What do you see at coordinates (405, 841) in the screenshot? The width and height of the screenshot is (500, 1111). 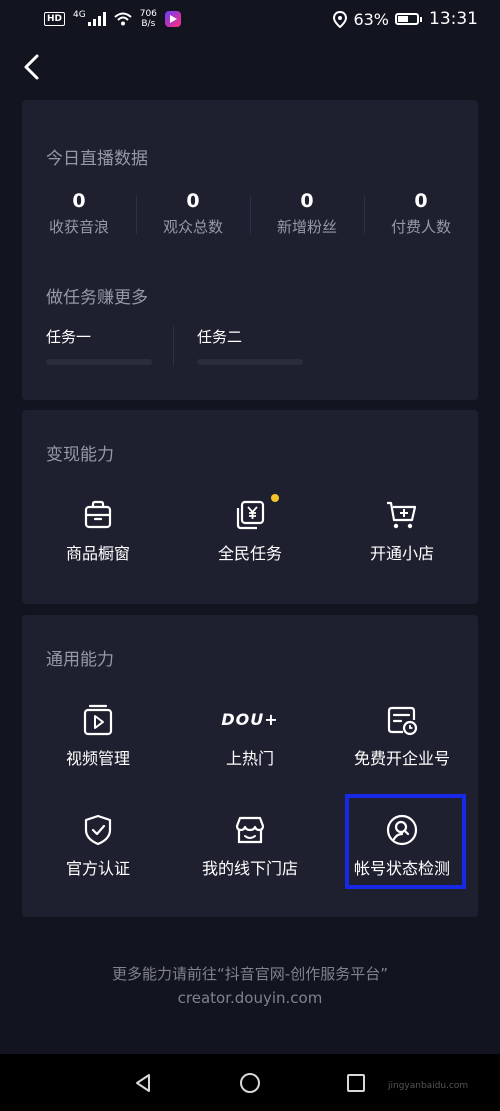 I see `highlight-box` at bounding box center [405, 841].